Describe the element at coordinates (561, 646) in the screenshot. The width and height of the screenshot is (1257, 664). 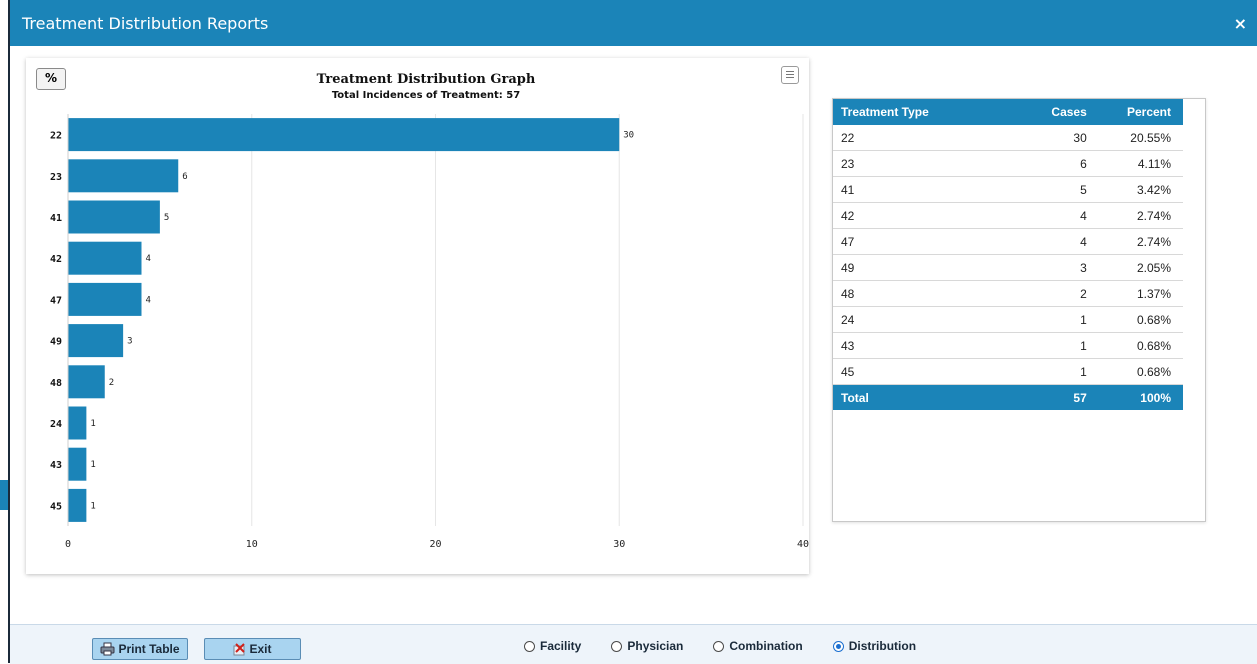
I see `radio-facility-label: Facility` at that location.